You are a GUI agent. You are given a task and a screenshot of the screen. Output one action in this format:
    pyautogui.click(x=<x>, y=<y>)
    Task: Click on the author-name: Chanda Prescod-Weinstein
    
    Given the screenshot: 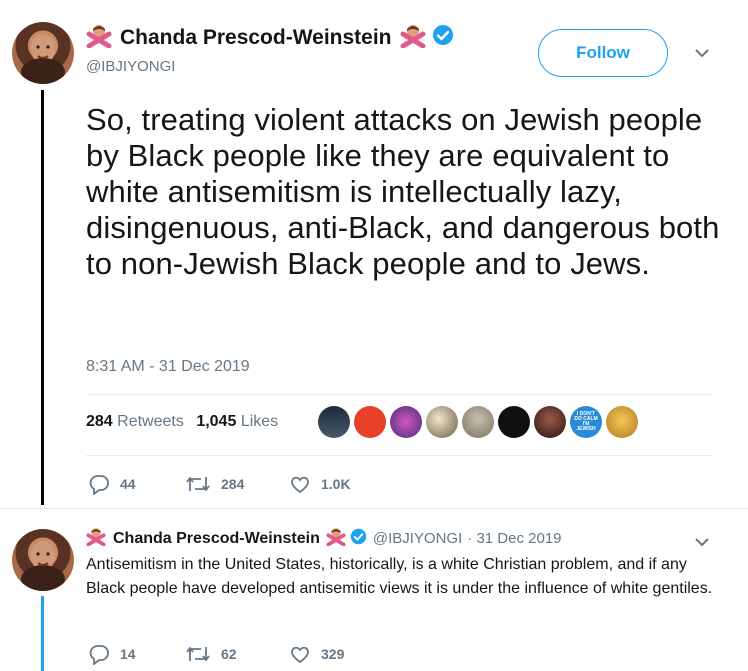 What is the action you would take?
    pyautogui.click(x=256, y=38)
    